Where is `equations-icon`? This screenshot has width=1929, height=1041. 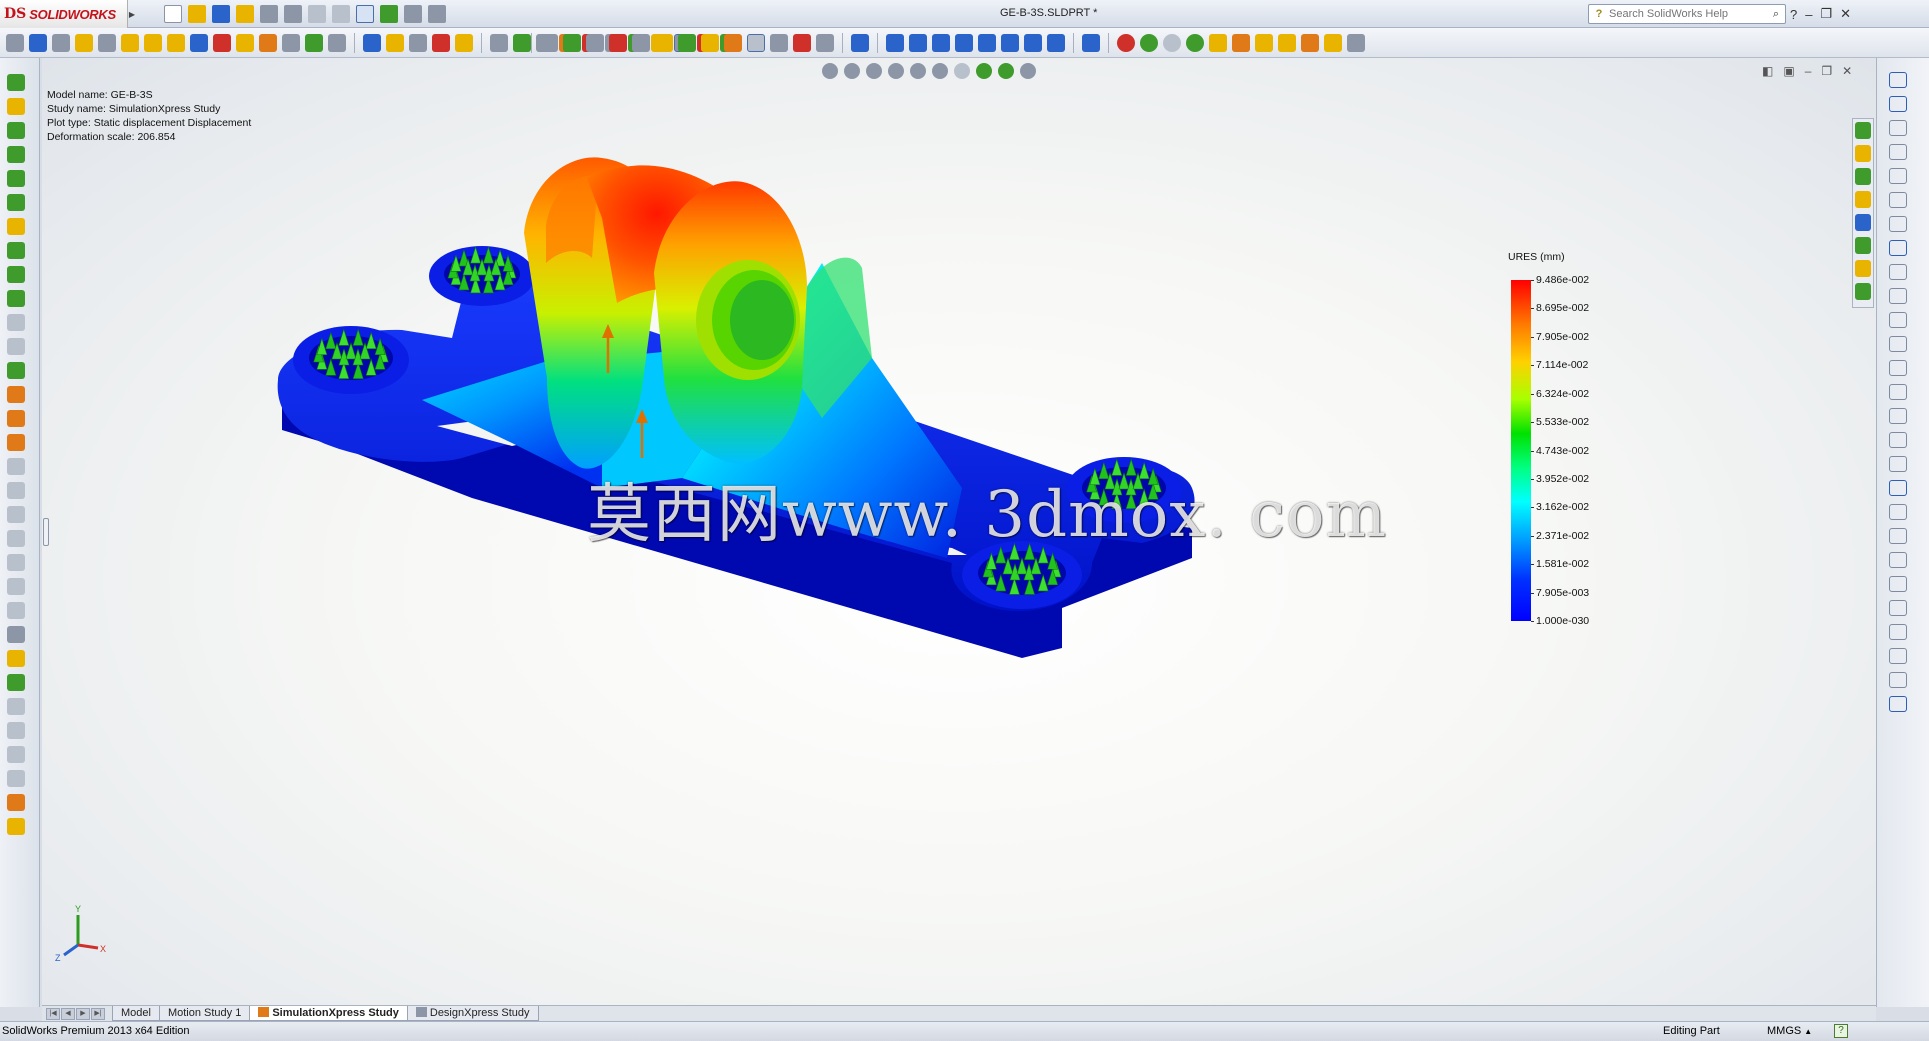 equations-icon is located at coordinates (176, 43).